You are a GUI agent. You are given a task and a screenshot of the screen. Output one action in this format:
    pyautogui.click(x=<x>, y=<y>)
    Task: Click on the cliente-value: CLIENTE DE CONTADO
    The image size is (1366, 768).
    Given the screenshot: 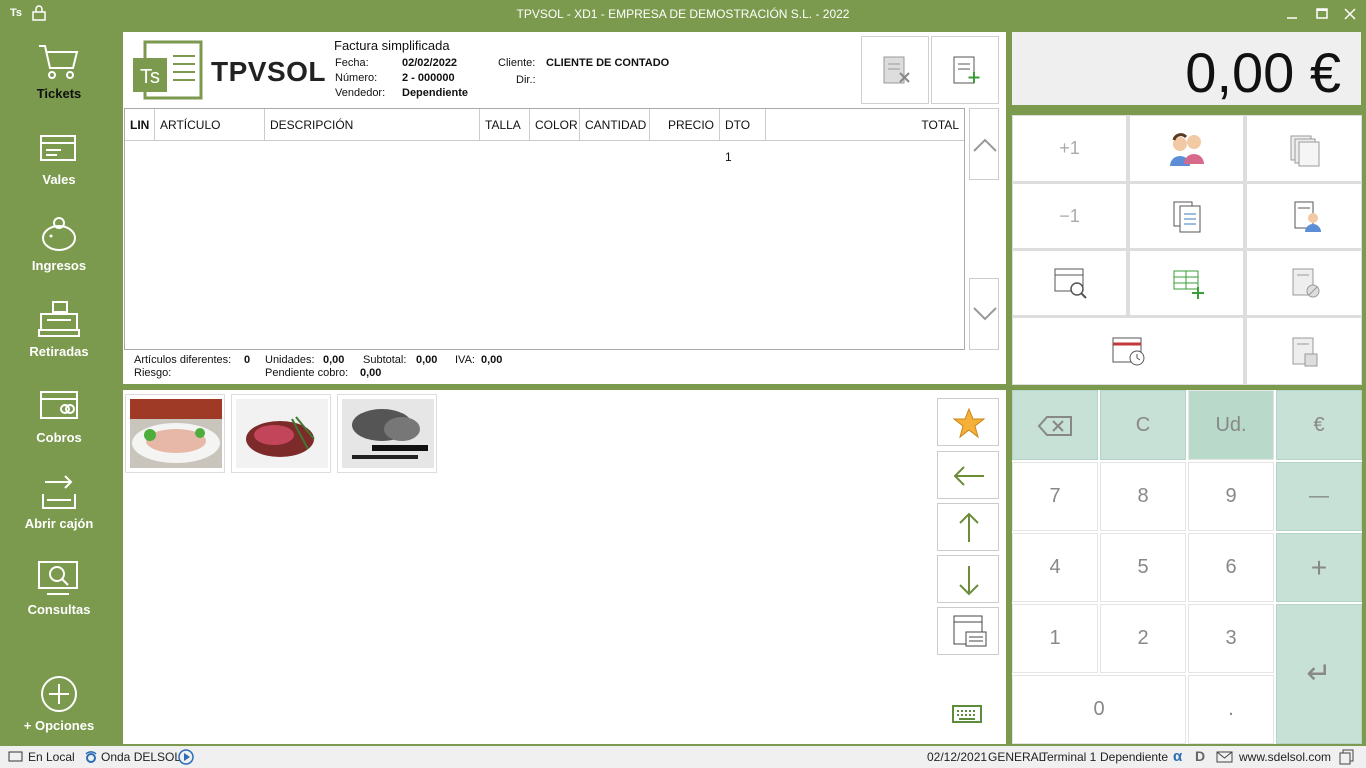 What is the action you would take?
    pyautogui.click(x=607, y=63)
    